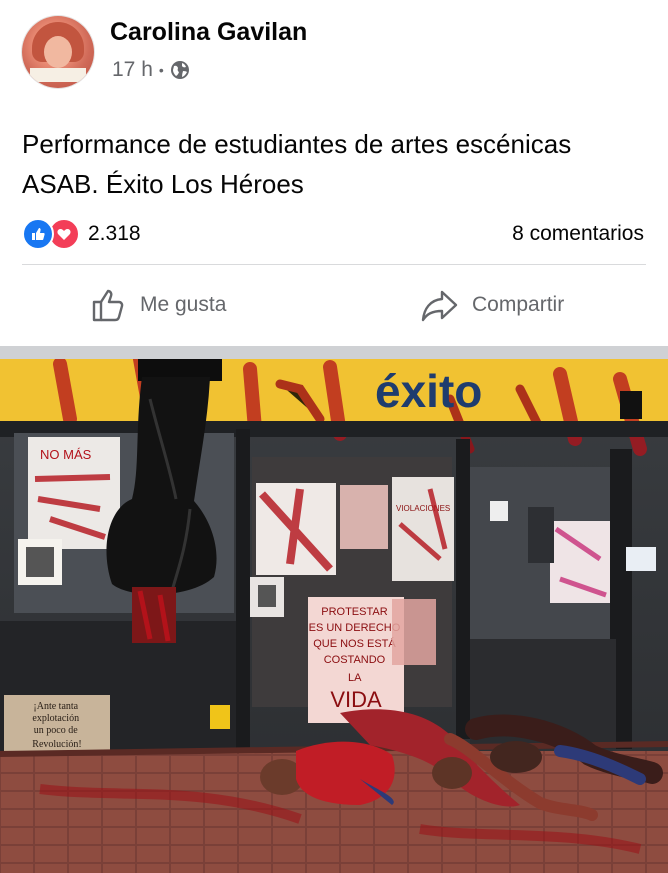 The width and height of the screenshot is (668, 873). I want to click on cardboard-line-4: Revolución!, so click(56, 744).